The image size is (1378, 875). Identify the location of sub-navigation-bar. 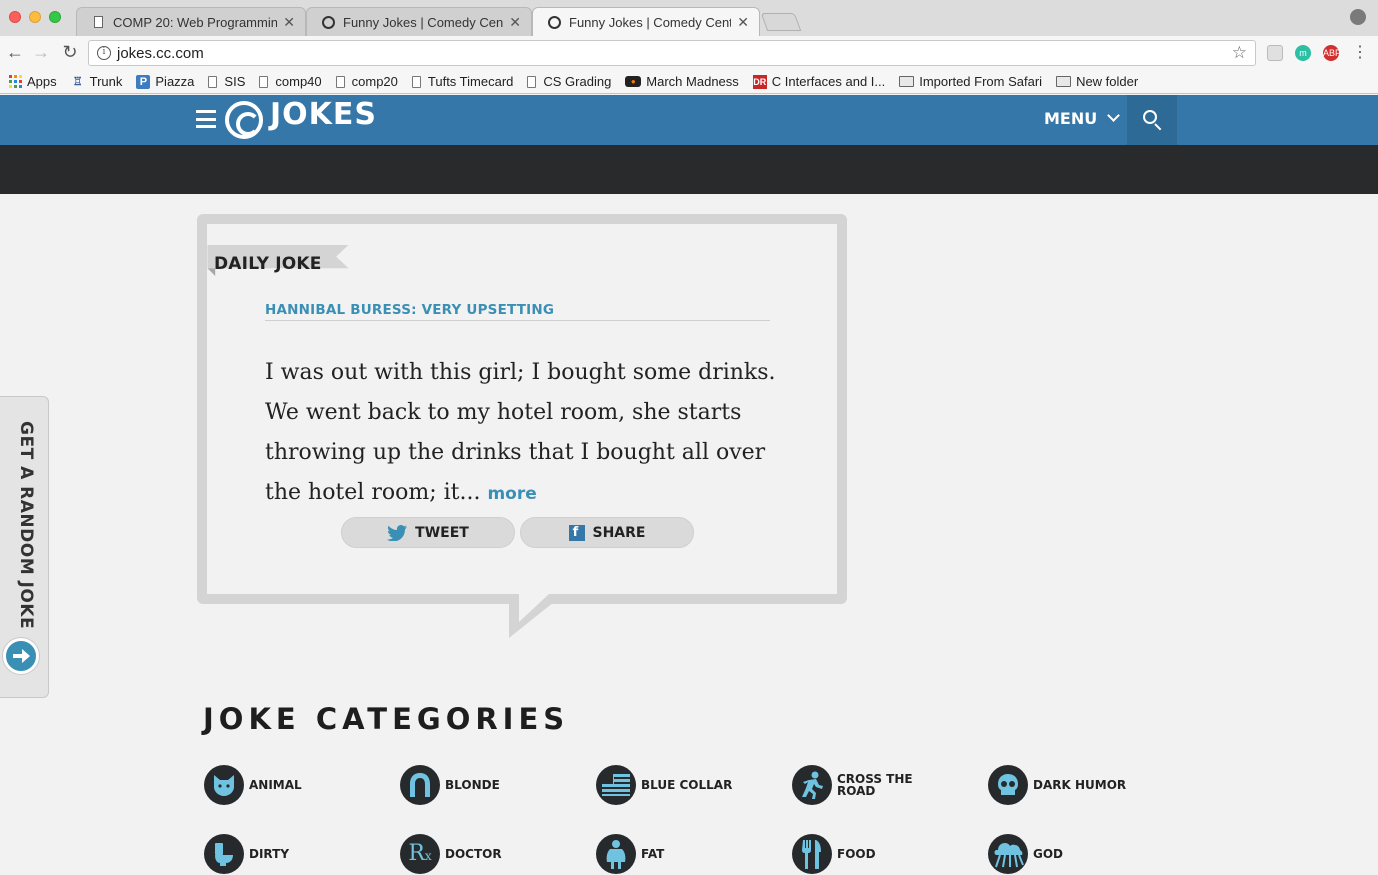
(689, 169).